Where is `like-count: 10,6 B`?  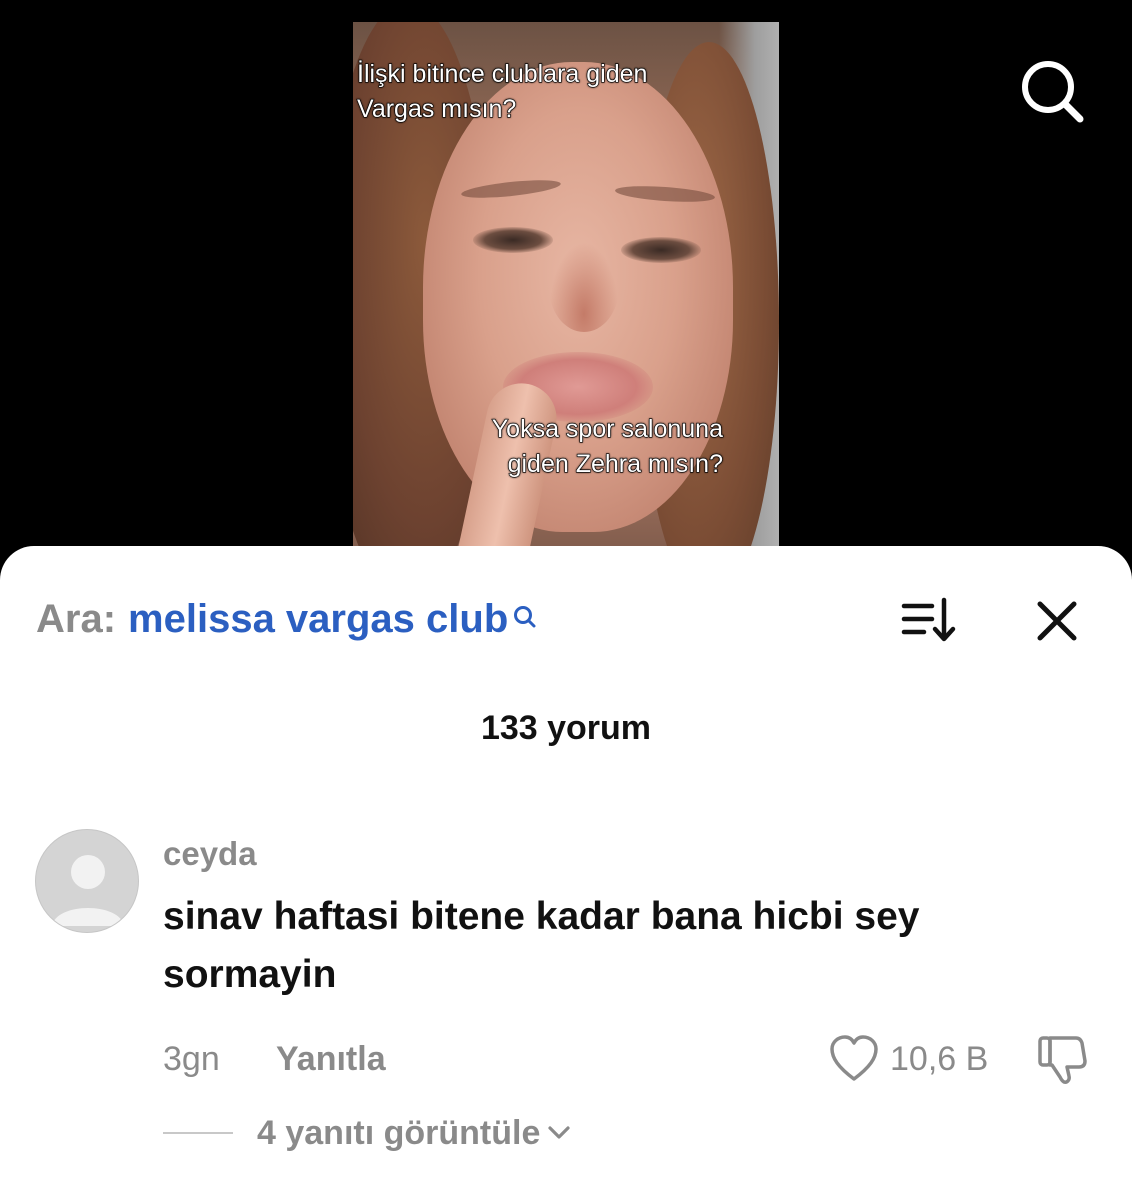 like-count: 10,6 B is located at coordinates (939, 1059).